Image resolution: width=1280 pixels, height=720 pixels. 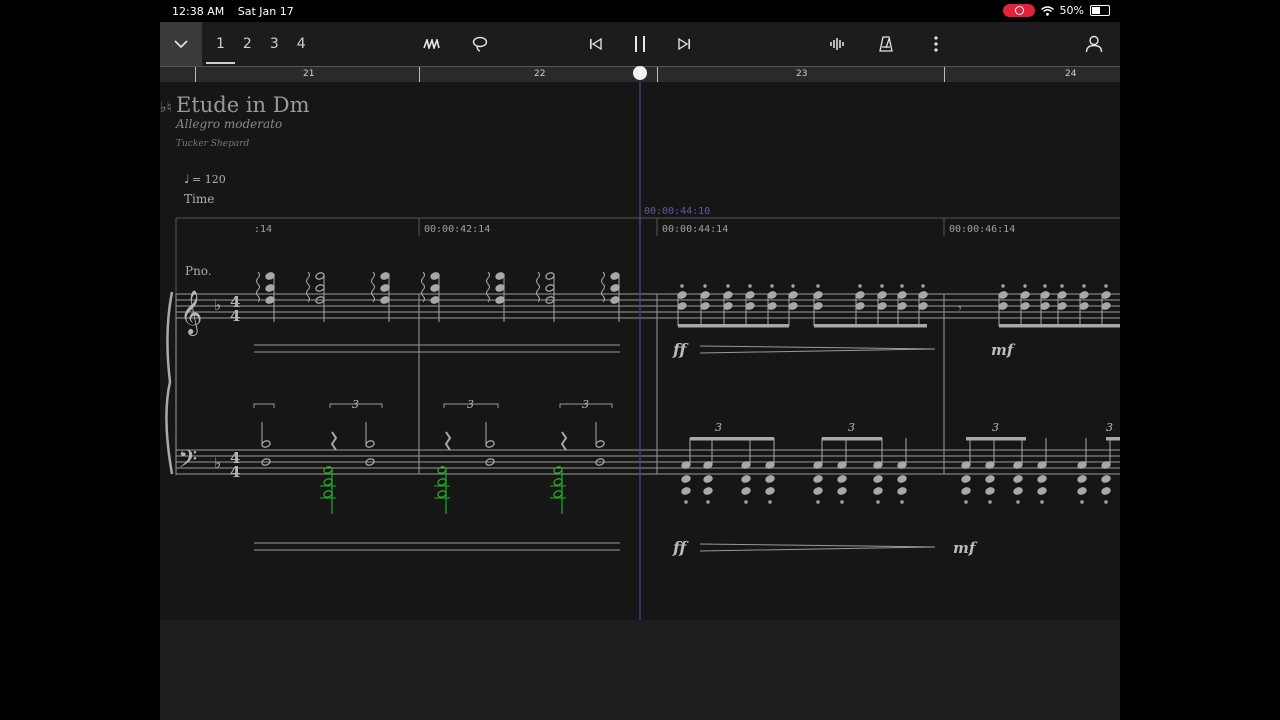 What do you see at coordinates (480, 44) in the screenshot?
I see `lasso-icon` at bounding box center [480, 44].